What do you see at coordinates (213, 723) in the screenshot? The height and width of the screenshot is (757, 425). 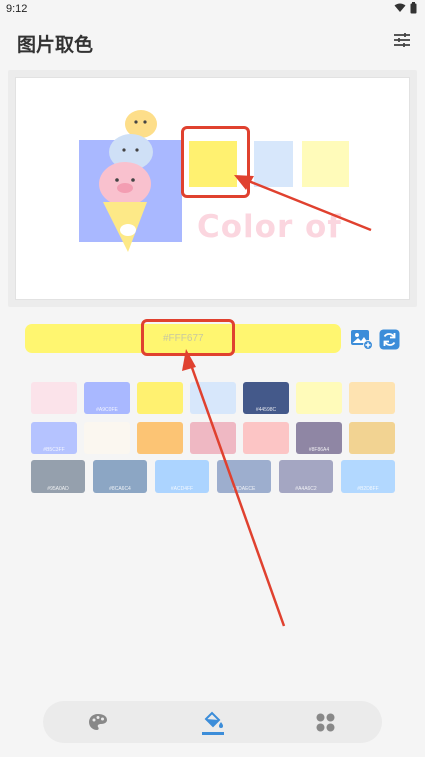 I see `paint-bucket-tab-icon` at bounding box center [213, 723].